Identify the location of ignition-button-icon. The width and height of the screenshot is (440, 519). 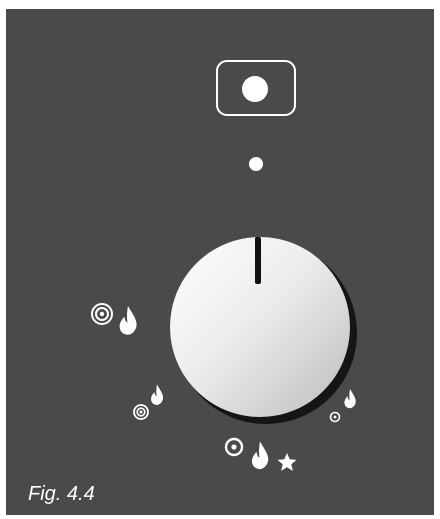
(255, 89).